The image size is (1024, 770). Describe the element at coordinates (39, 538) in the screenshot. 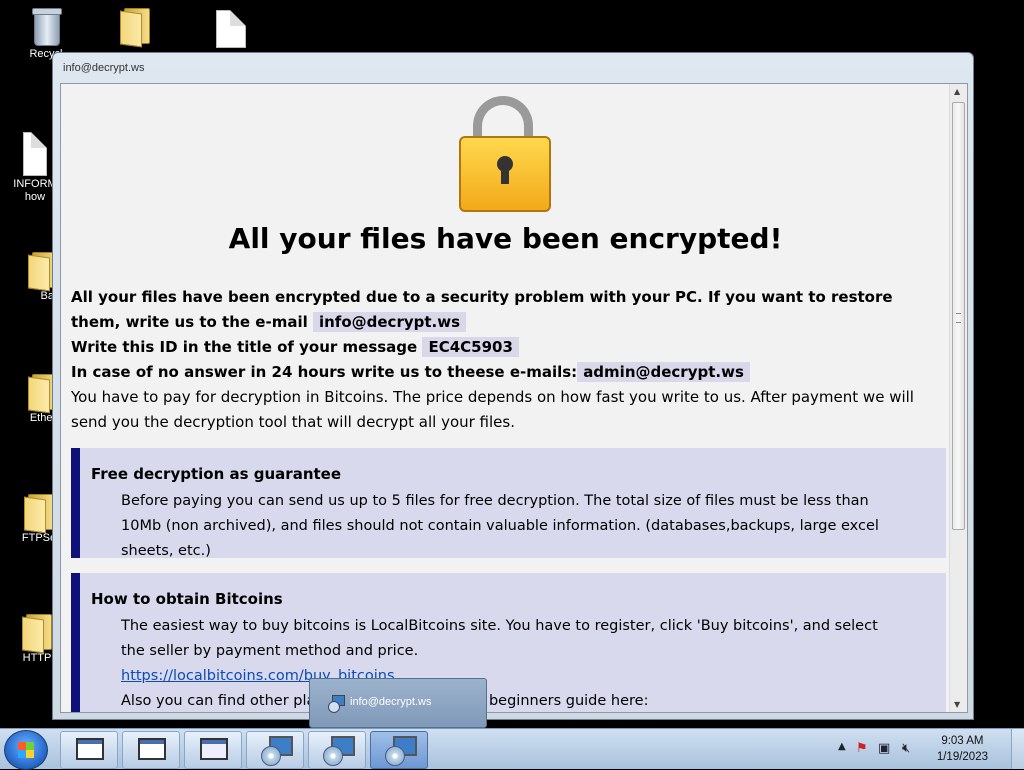

I see `desktop-icon-label: FTPSe` at that location.